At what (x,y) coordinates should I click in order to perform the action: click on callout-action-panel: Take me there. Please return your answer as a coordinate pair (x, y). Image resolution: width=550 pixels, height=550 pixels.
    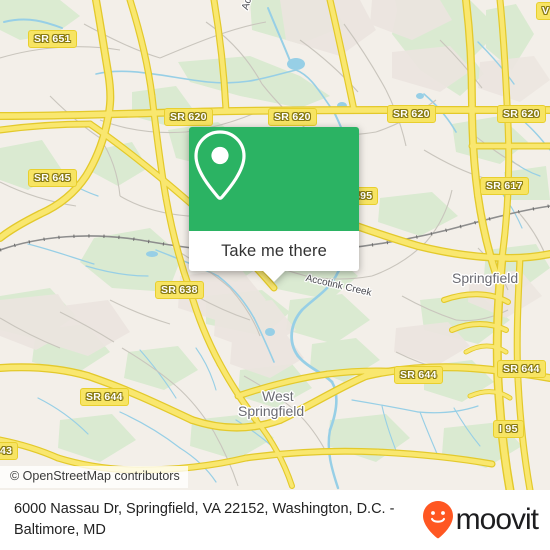
    Looking at the image, I should click on (274, 256).